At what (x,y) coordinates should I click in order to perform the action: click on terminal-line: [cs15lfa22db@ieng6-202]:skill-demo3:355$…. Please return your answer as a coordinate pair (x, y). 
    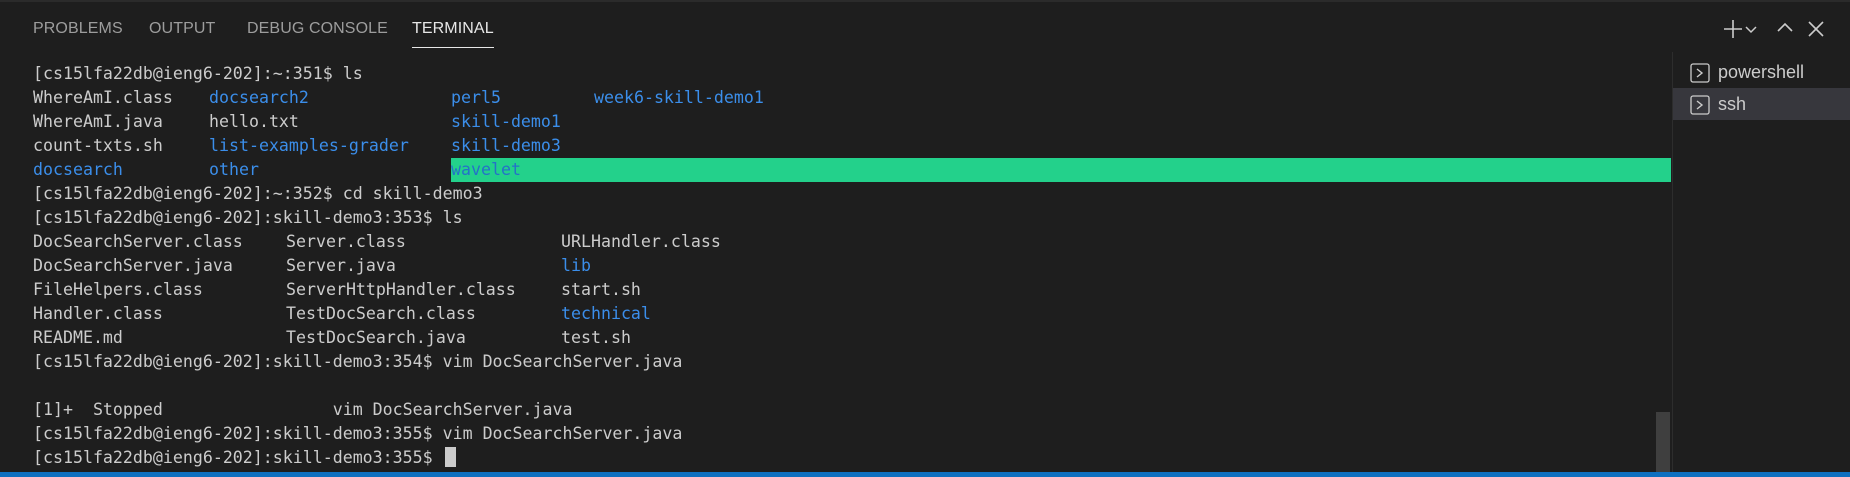
    Looking at the image, I should click on (358, 433).